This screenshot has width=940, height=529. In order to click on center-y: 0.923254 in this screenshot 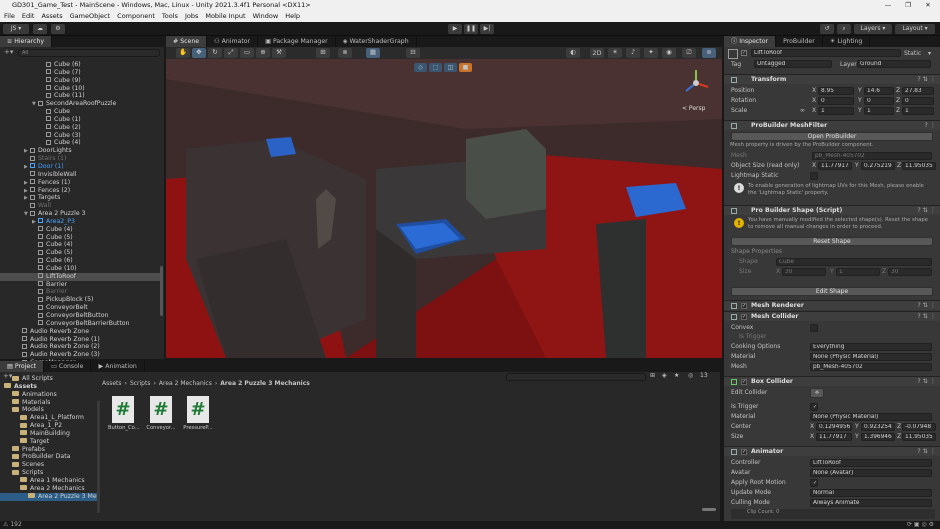, I will do `click(878, 426)`.